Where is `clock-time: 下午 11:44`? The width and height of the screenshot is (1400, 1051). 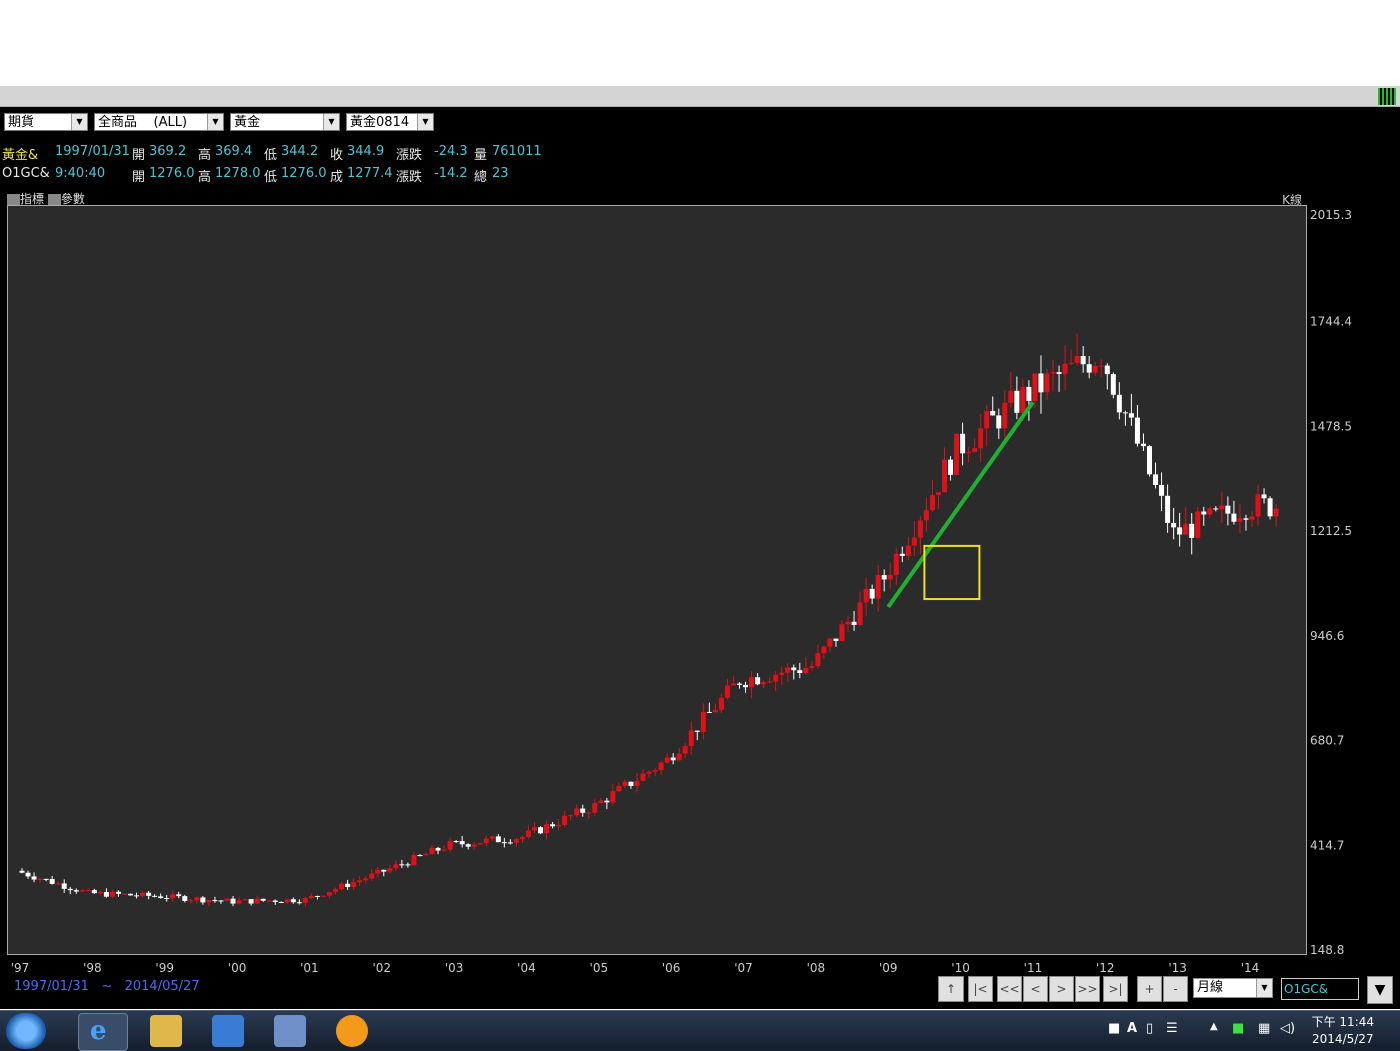 clock-time: 下午 11:44 is located at coordinates (1342, 1022).